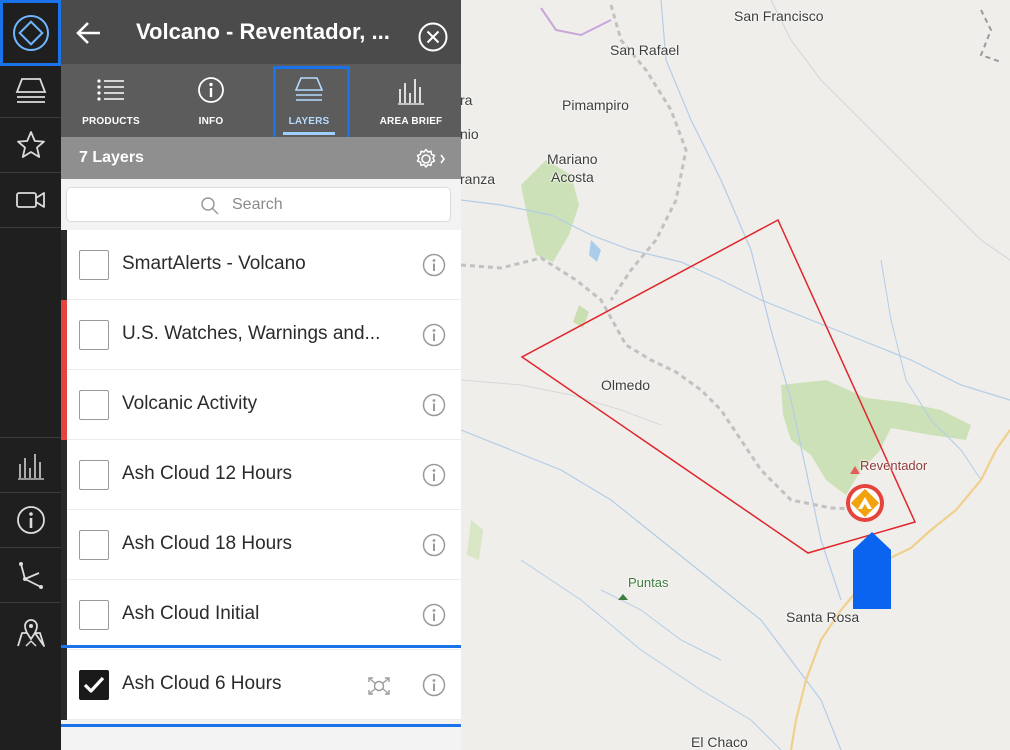  I want to click on rail-chart-button, so click(30, 465).